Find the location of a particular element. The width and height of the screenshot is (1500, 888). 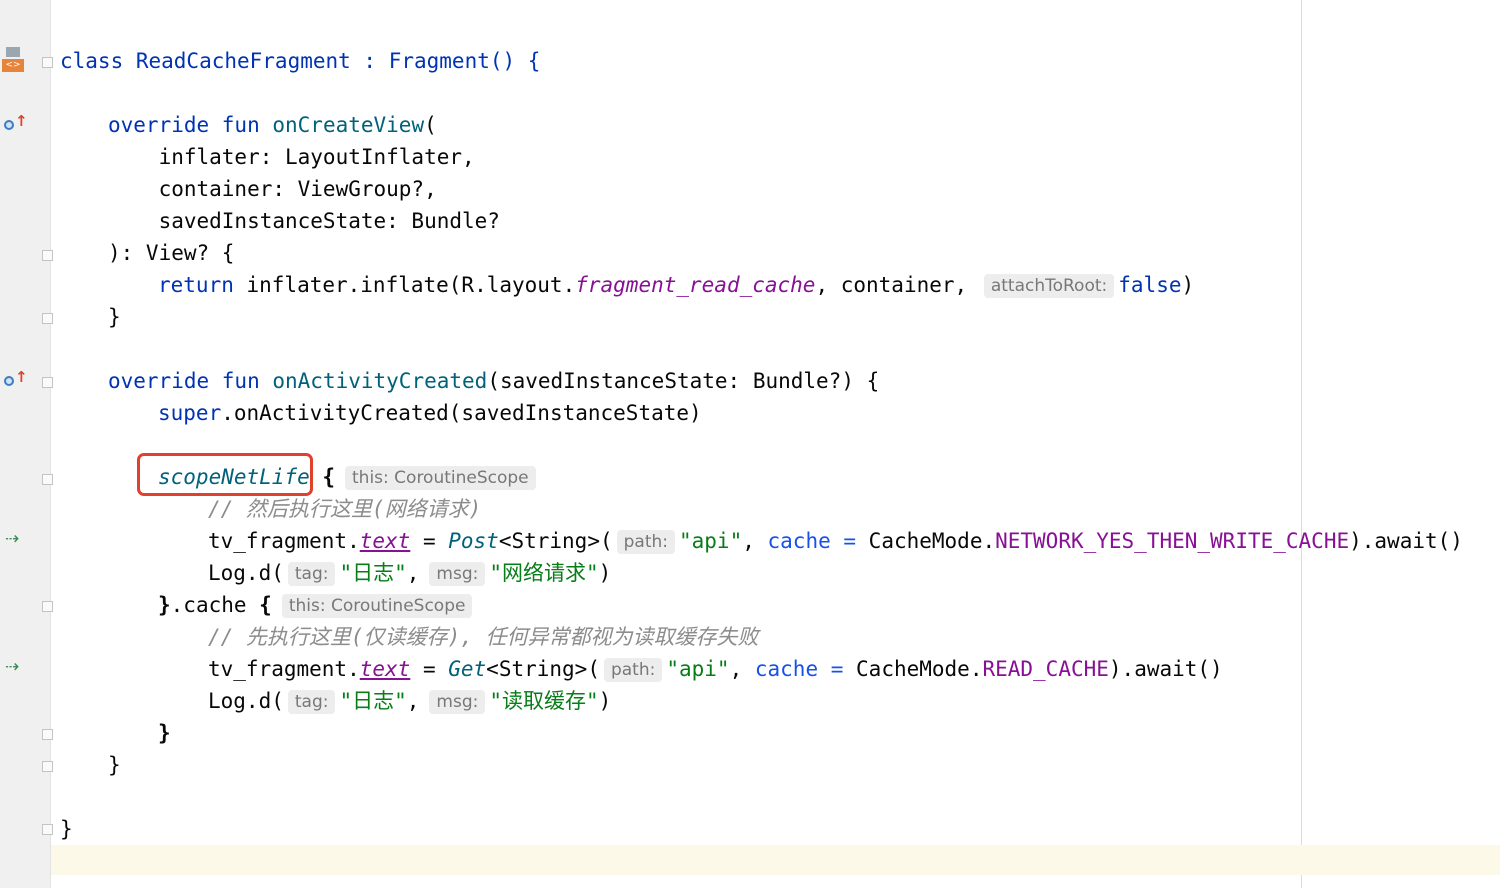

function-name: onCreateView is located at coordinates (348, 125).